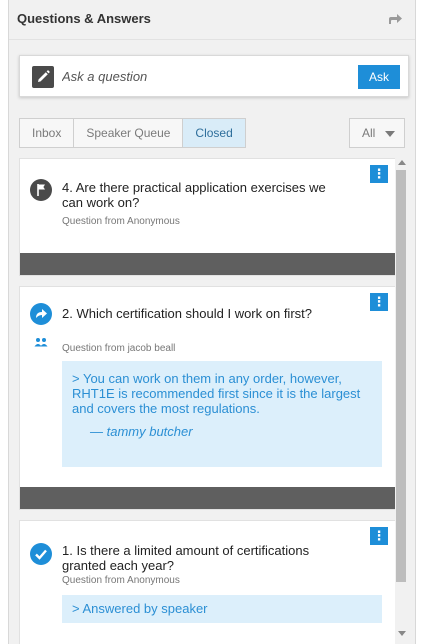 The image size is (423, 644). I want to click on ask-question-box: Ask, so click(214, 76).